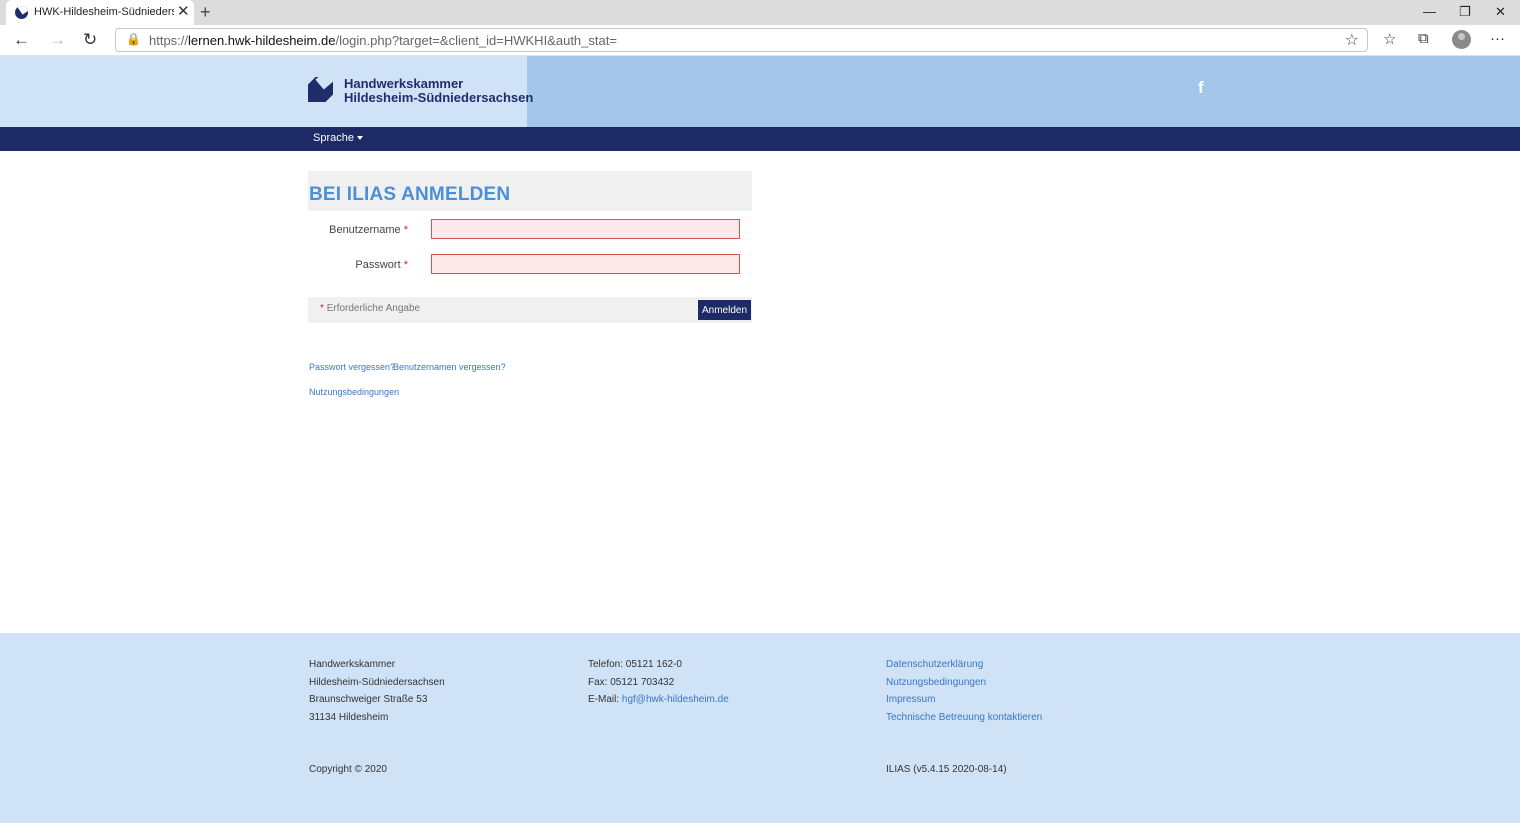  Describe the element at coordinates (724, 310) in the screenshot. I see `login-button: Anmelden` at that location.